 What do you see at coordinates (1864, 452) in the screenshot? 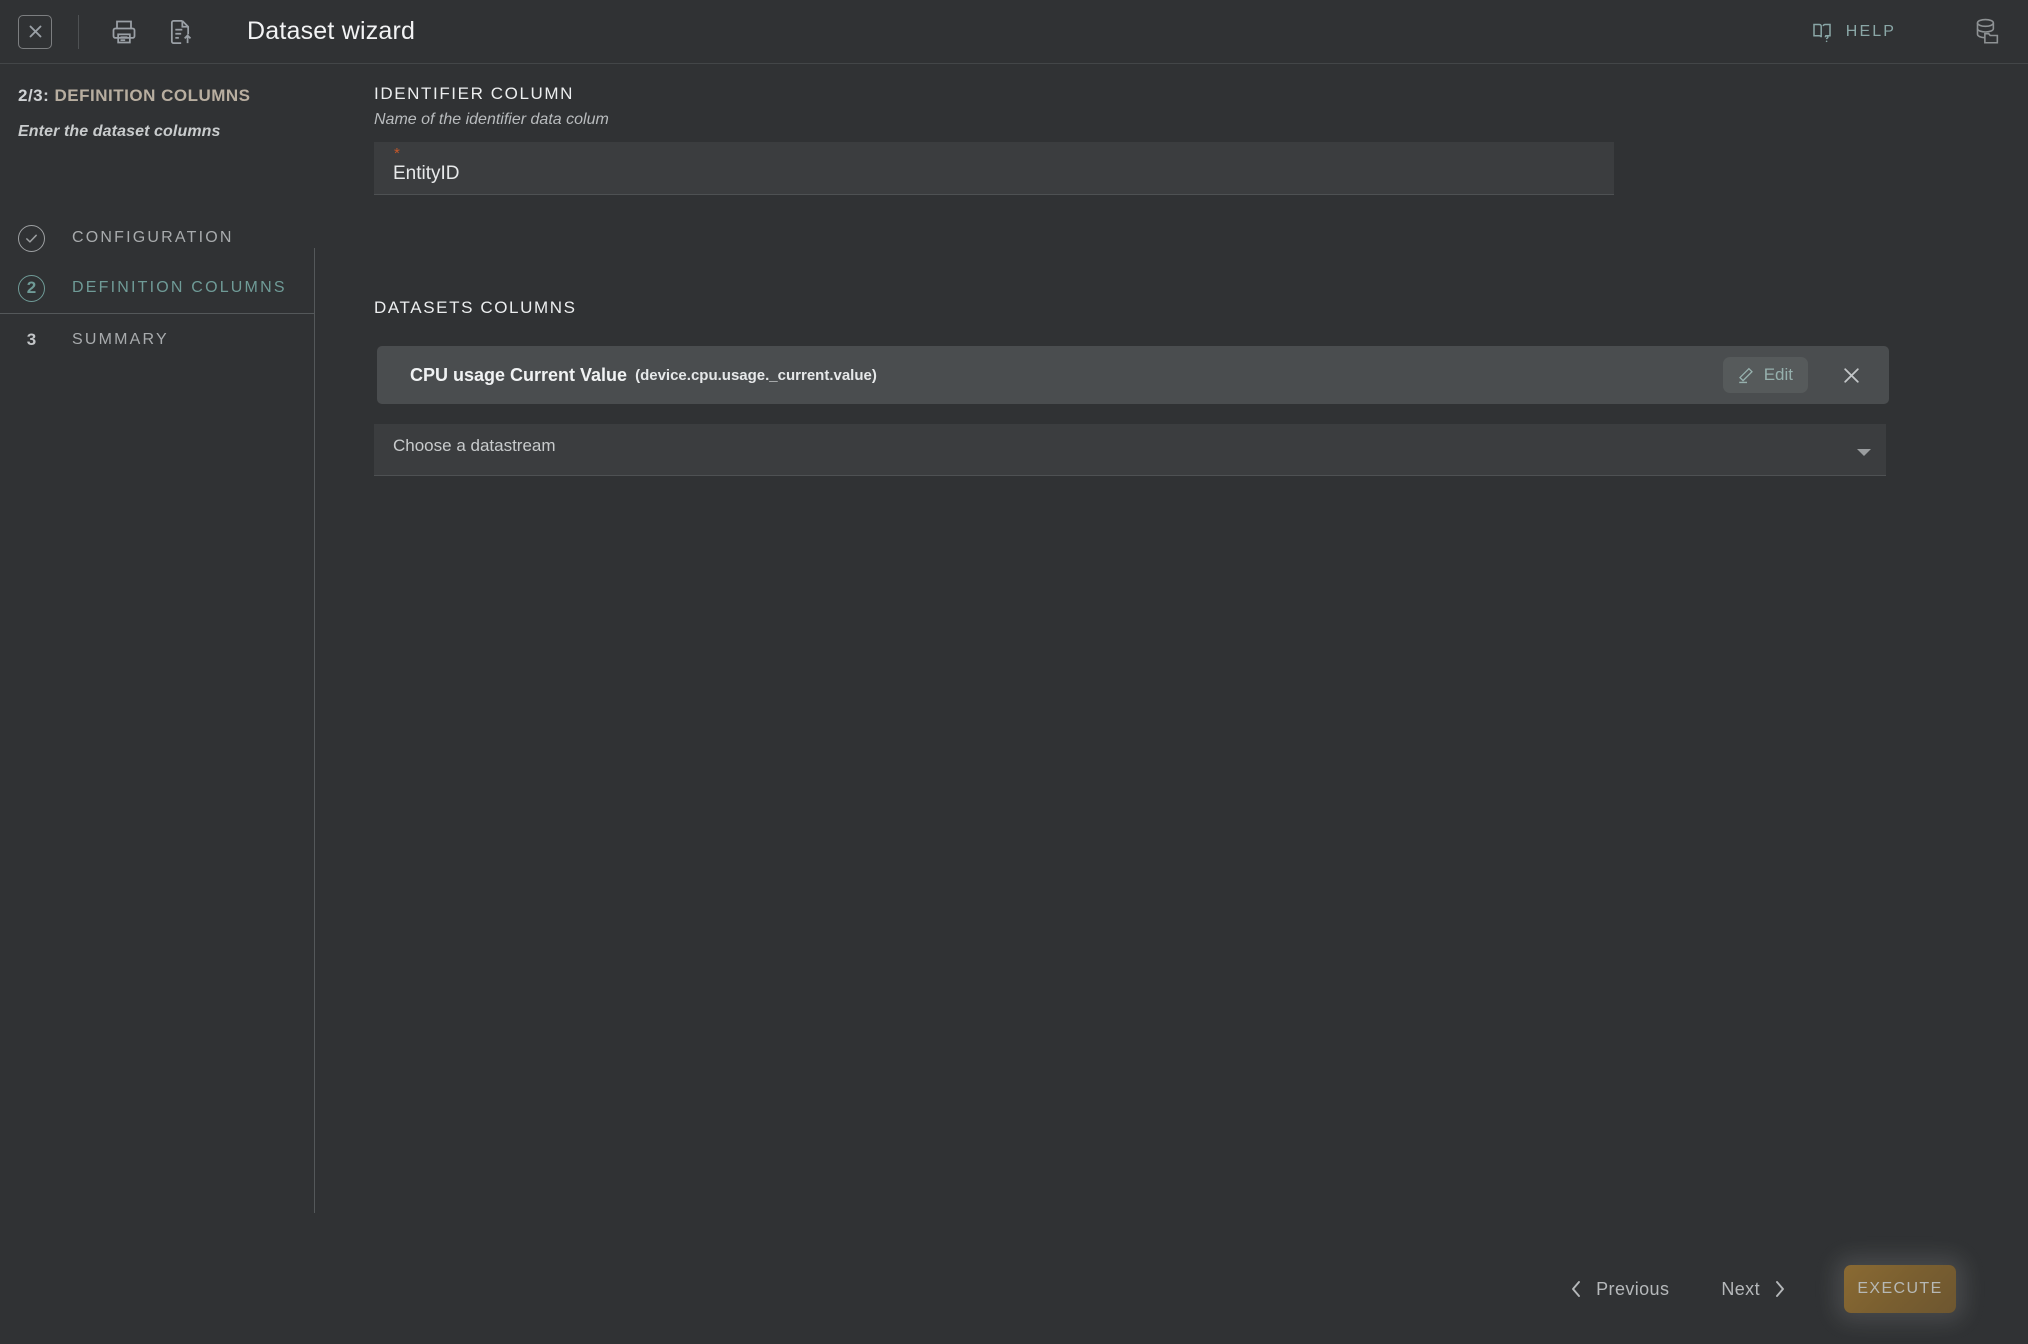
I see `chevron-down-icon` at bounding box center [1864, 452].